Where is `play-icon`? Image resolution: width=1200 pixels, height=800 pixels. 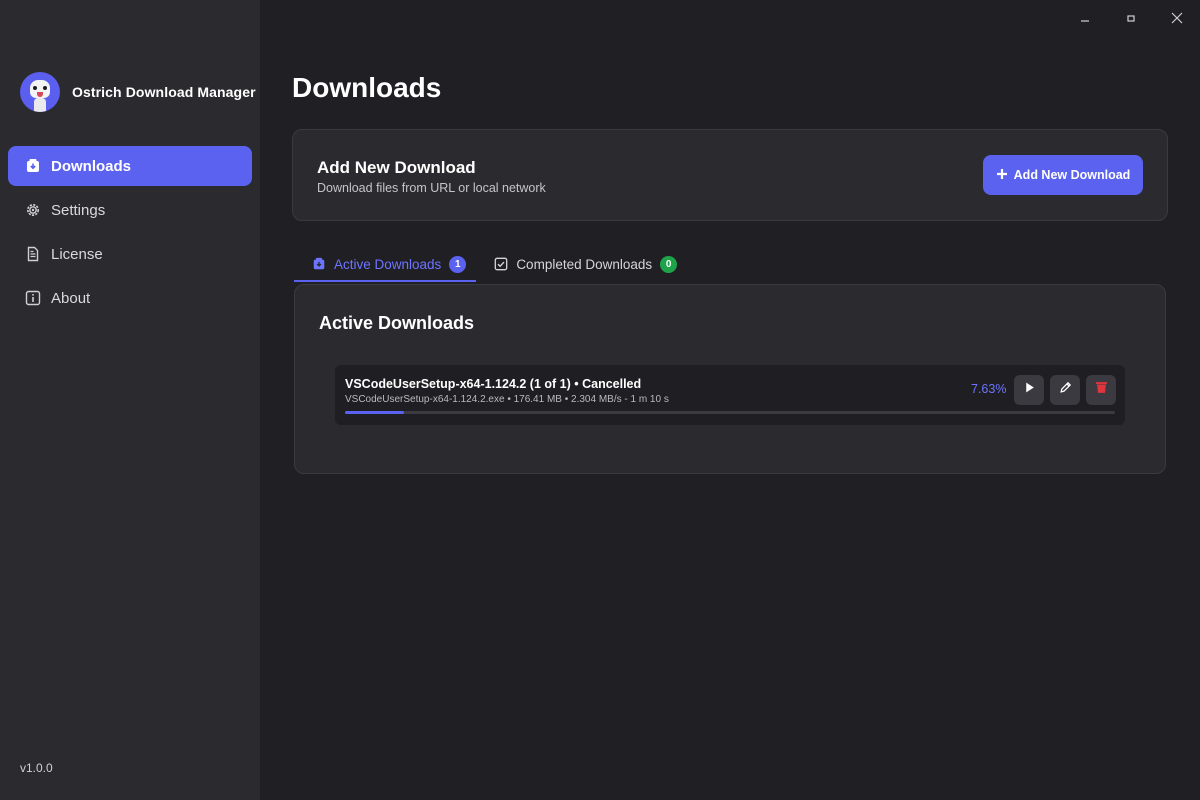 play-icon is located at coordinates (1029, 390).